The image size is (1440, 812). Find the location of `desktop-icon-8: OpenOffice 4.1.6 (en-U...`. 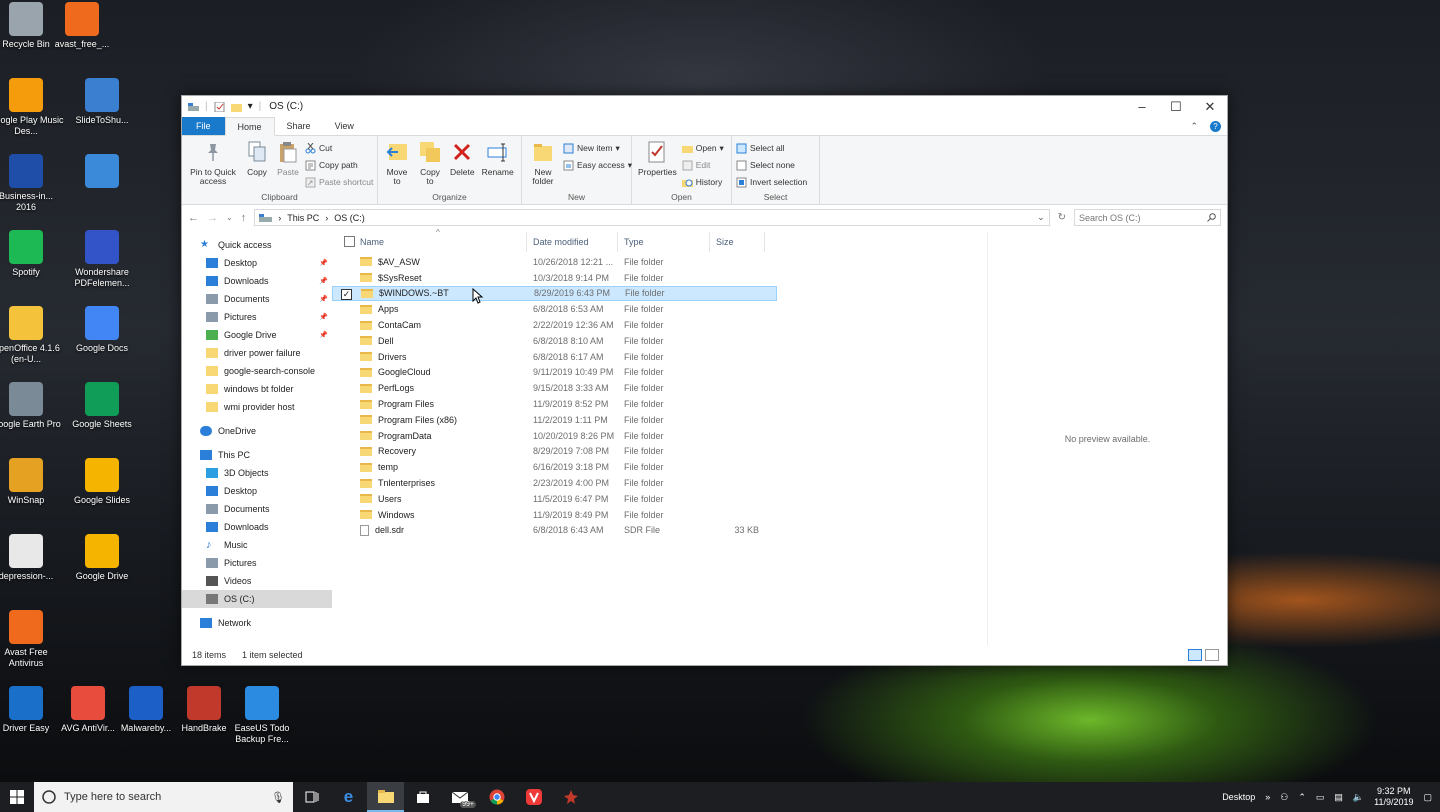

desktop-icon-8: OpenOffice 4.1.6 (en-U... is located at coordinates (32, 335).